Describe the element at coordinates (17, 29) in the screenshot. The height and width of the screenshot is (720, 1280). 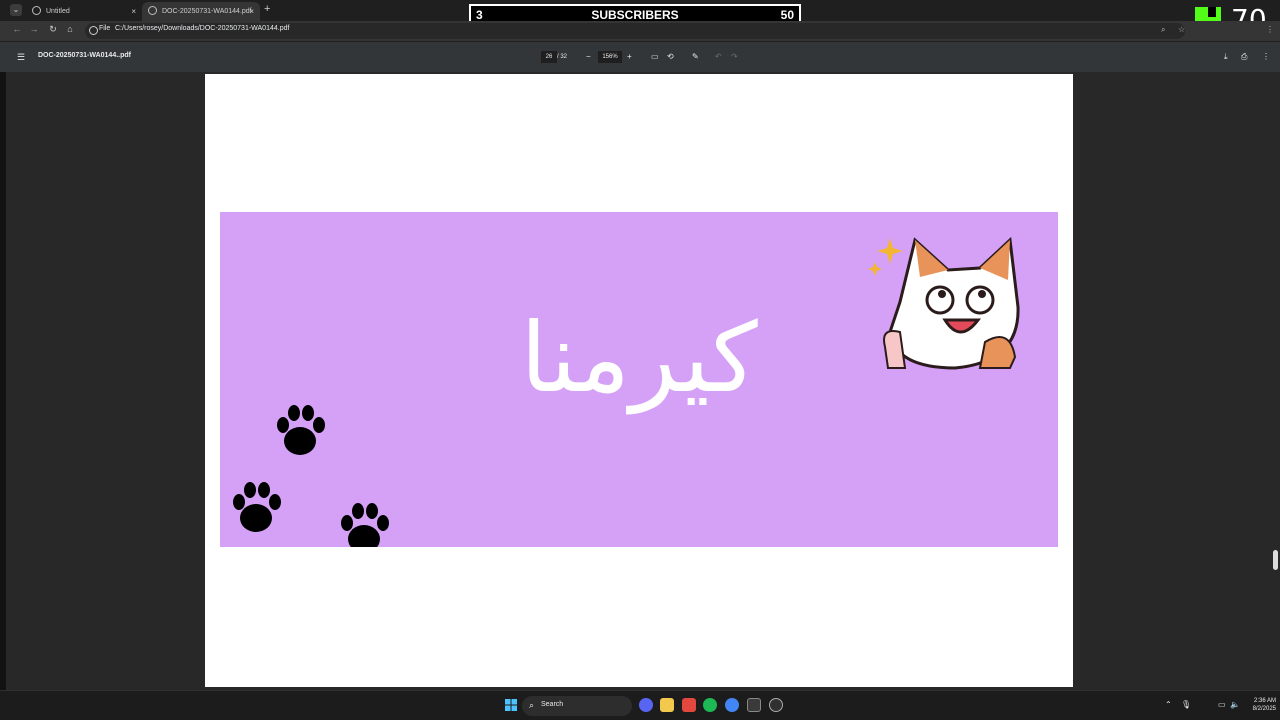
I see `back-icon: ←` at that location.